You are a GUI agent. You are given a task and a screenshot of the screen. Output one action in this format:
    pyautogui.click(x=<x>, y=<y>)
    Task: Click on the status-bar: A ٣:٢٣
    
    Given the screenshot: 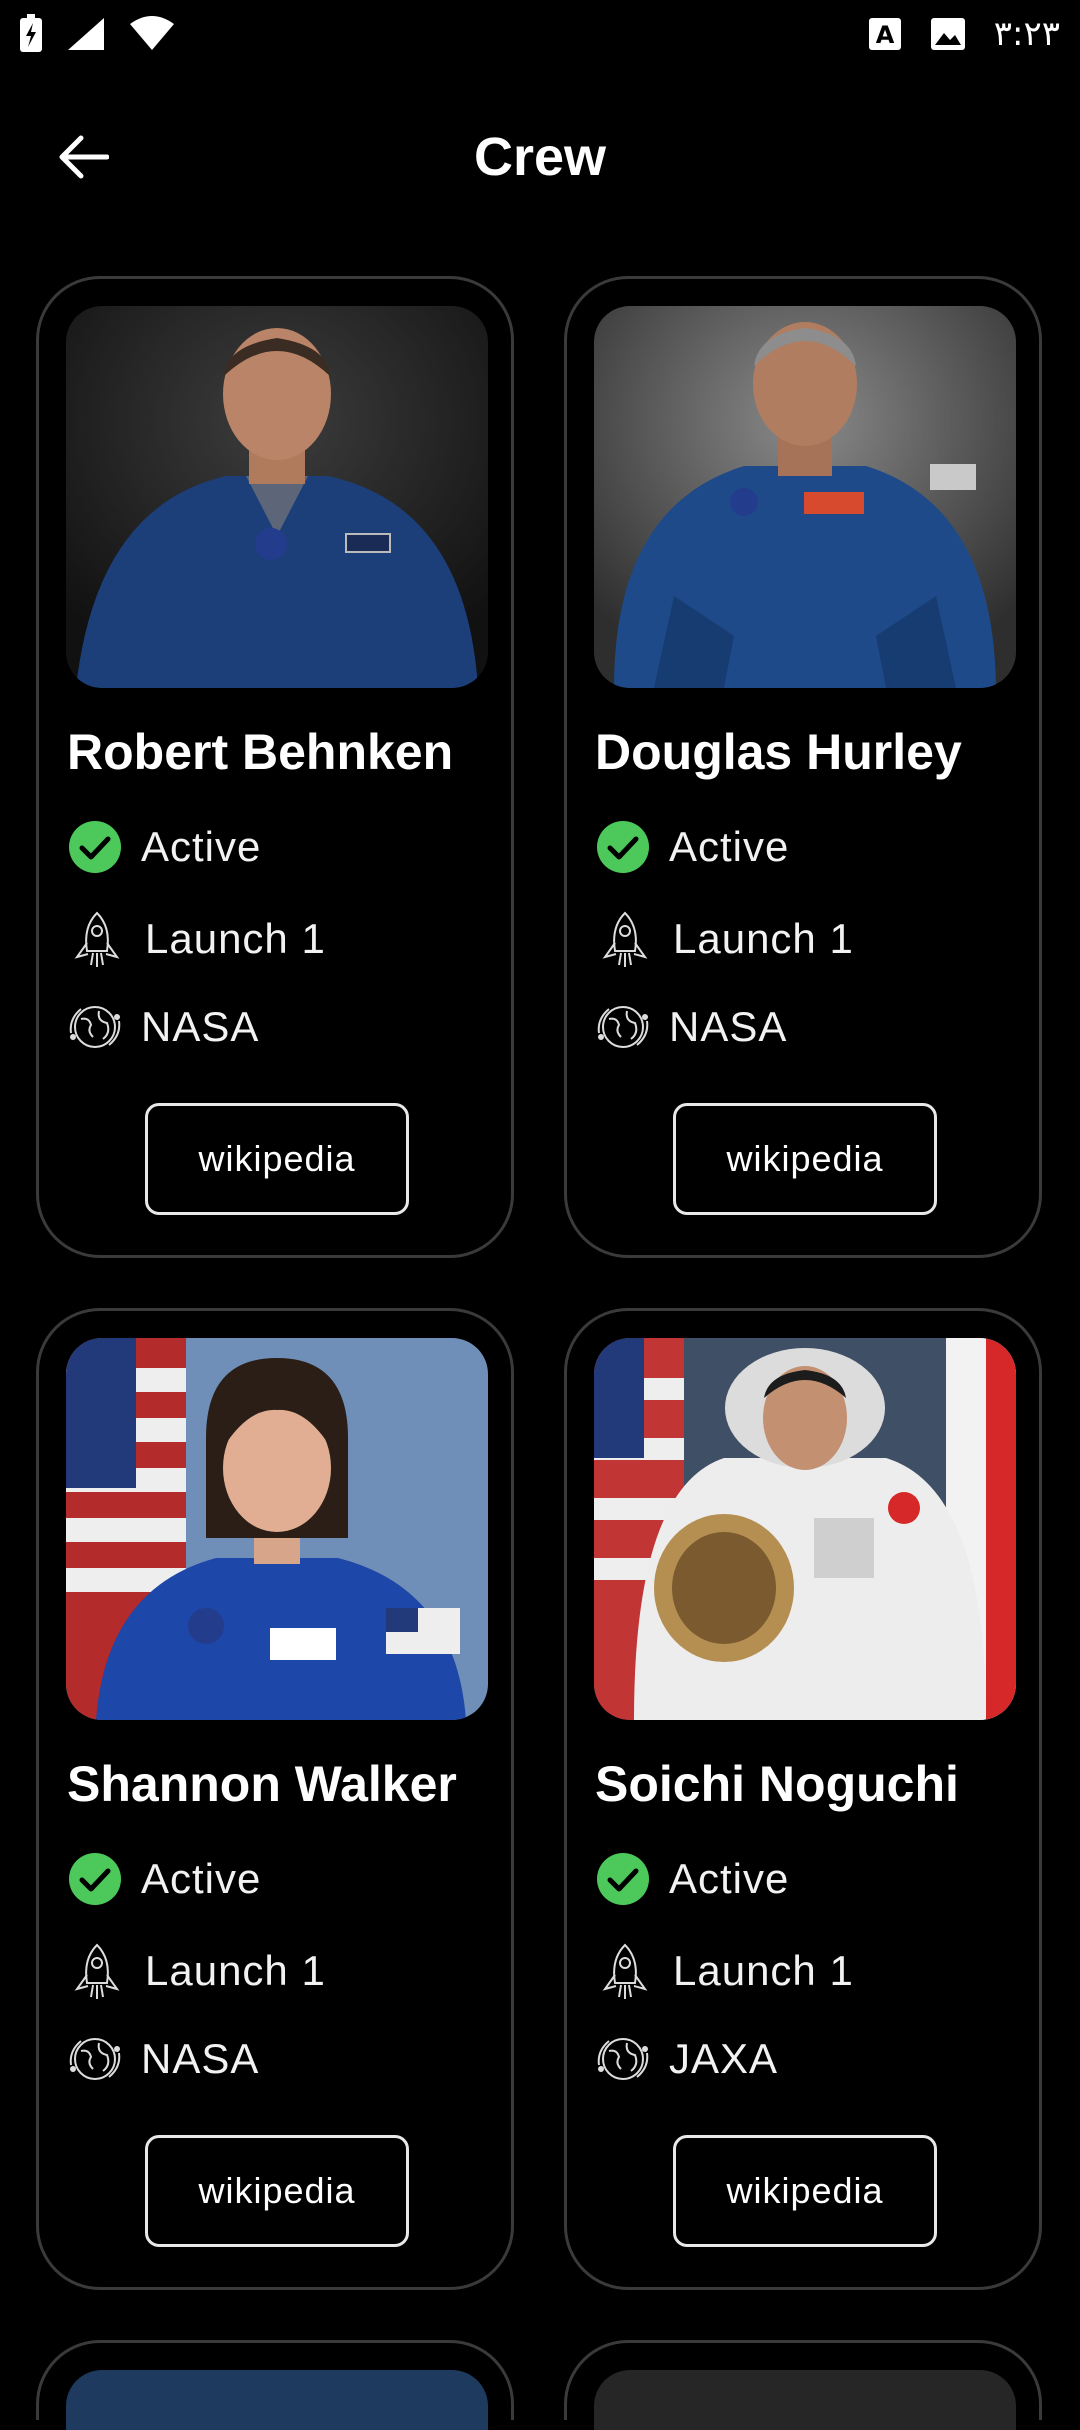 What is the action you would take?
    pyautogui.click(x=540, y=35)
    